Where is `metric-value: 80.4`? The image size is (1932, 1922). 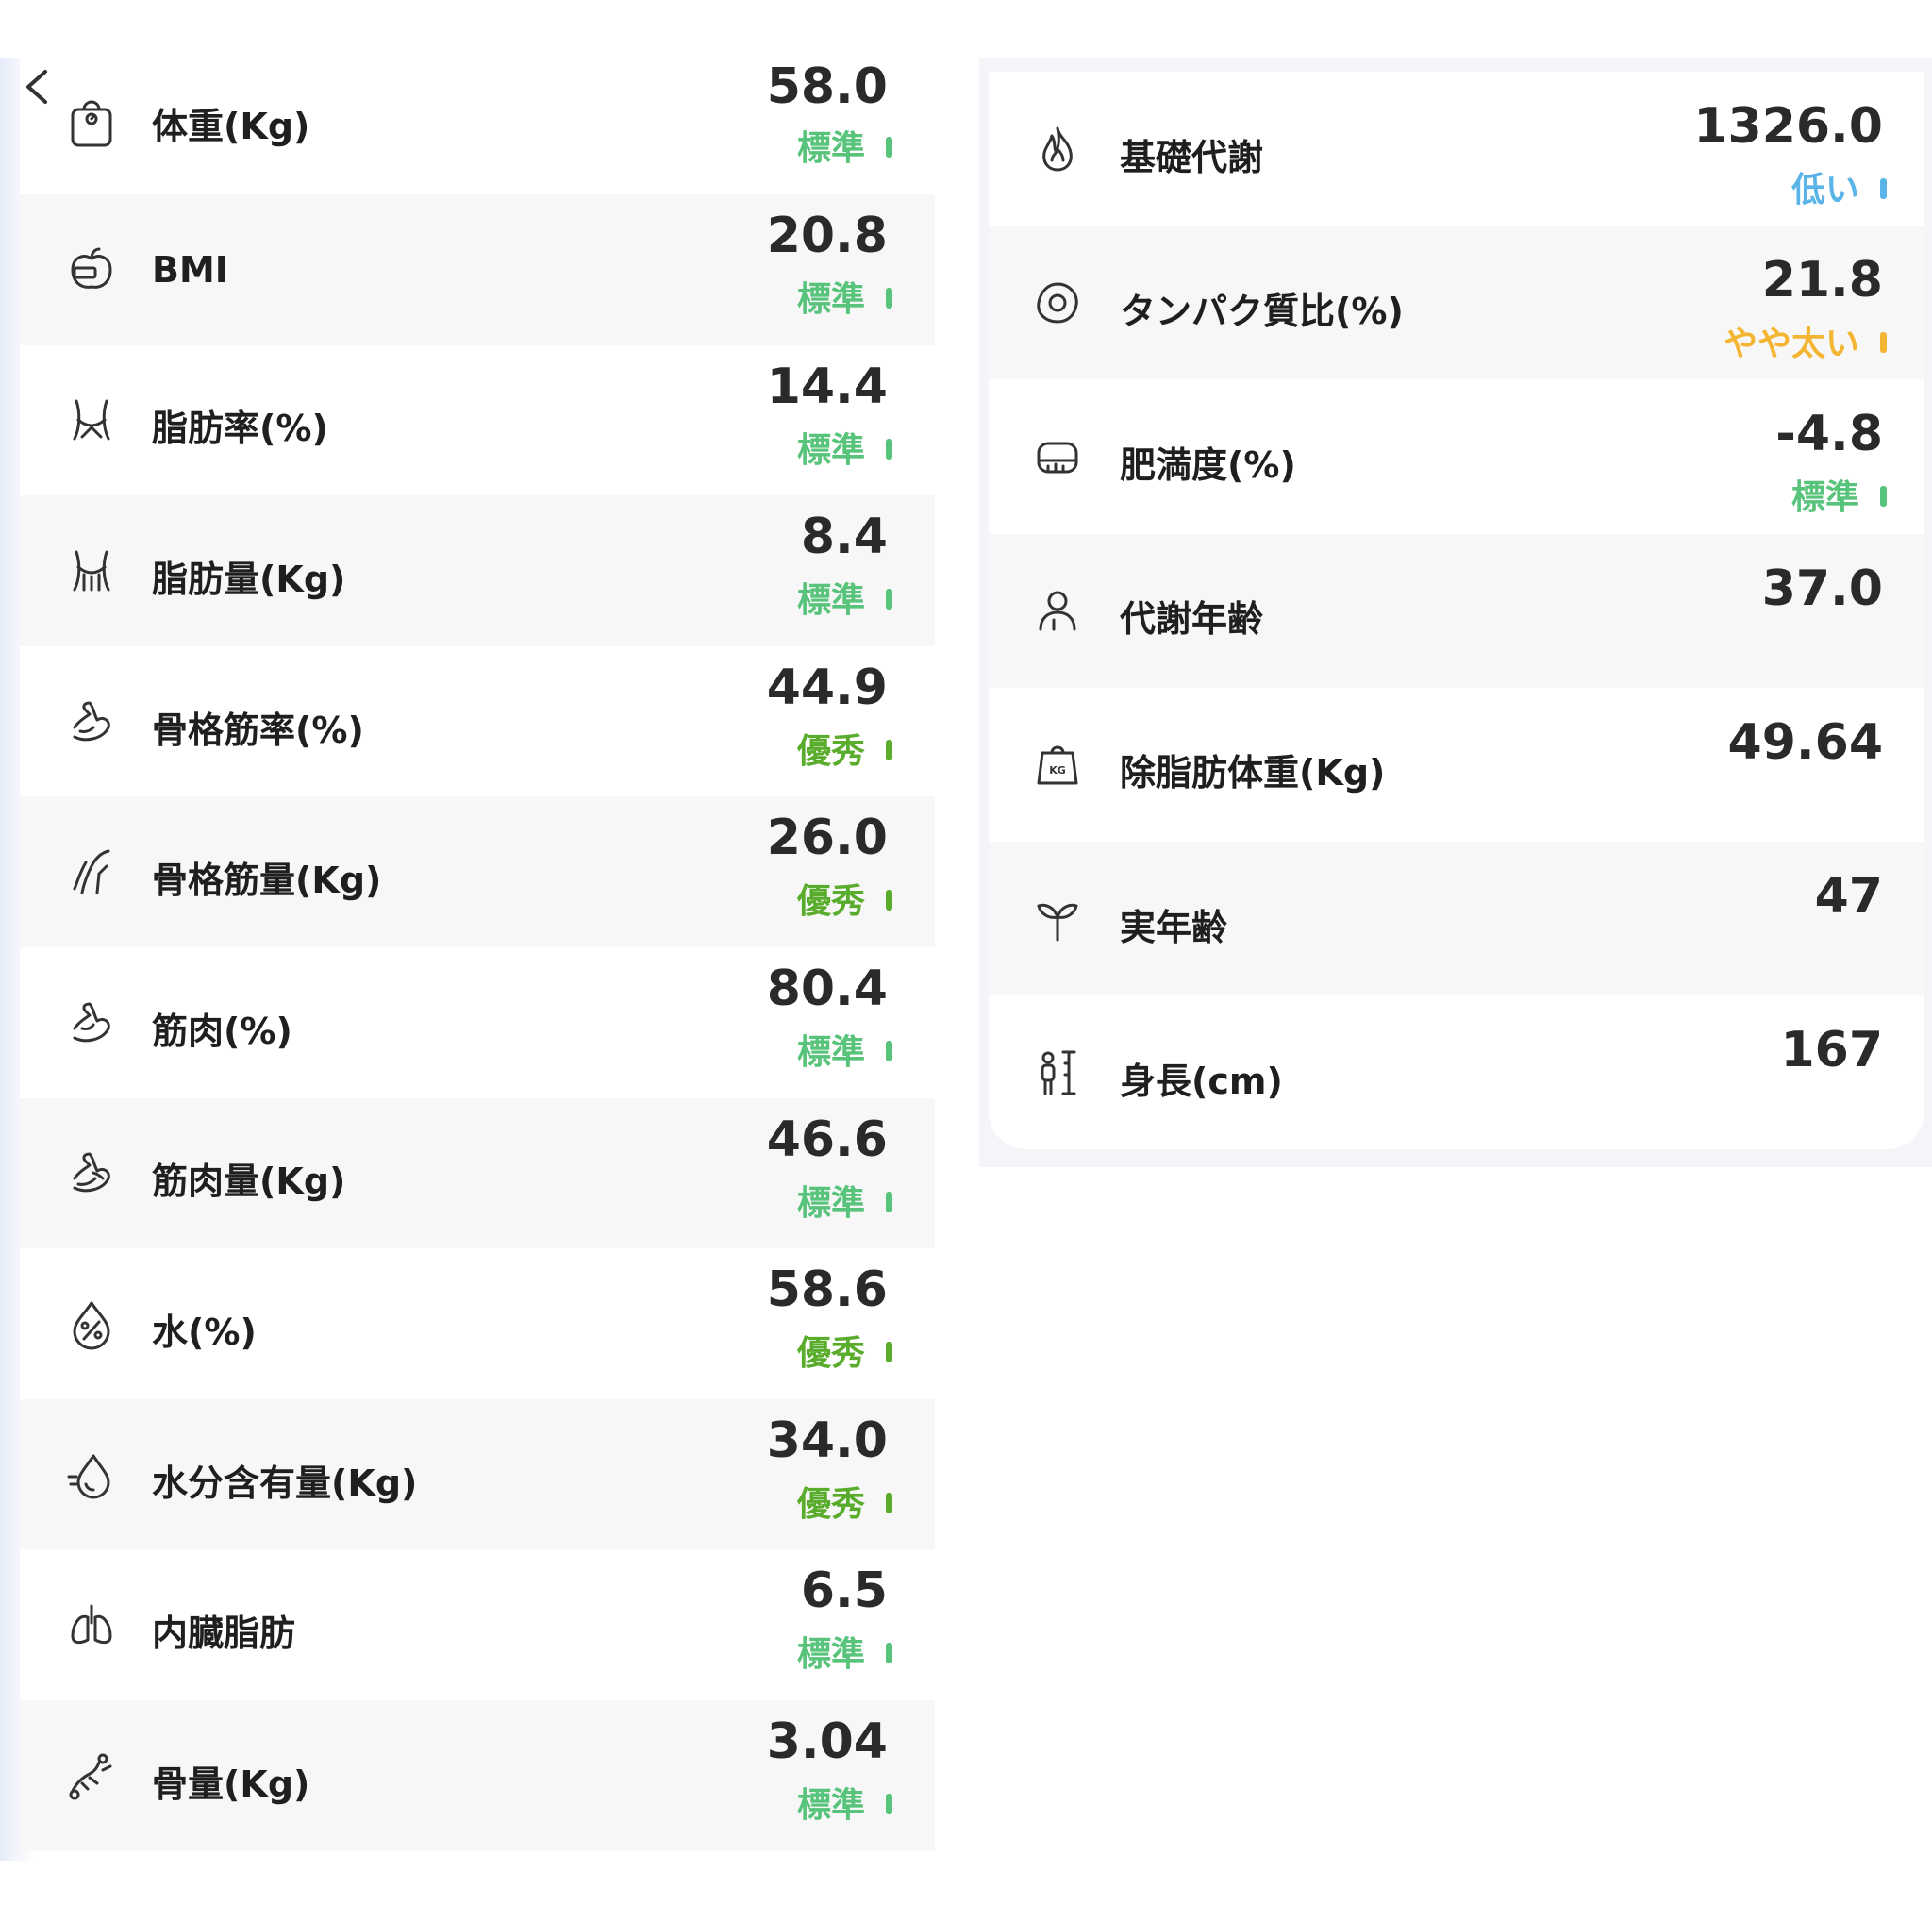 metric-value: 80.4 is located at coordinates (827, 988).